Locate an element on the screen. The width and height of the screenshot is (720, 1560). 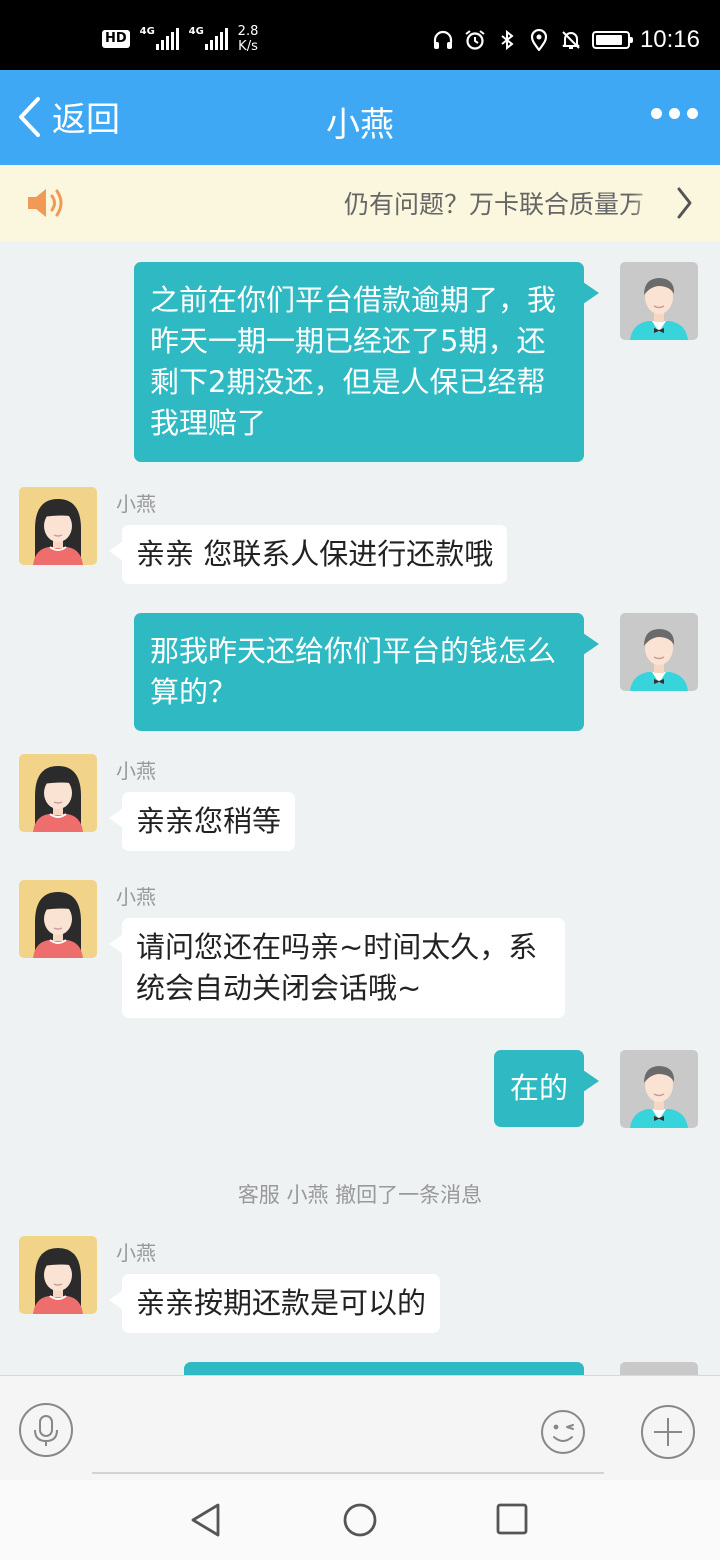
network-speed: 2.8 K/s is located at coordinates (248, 39).